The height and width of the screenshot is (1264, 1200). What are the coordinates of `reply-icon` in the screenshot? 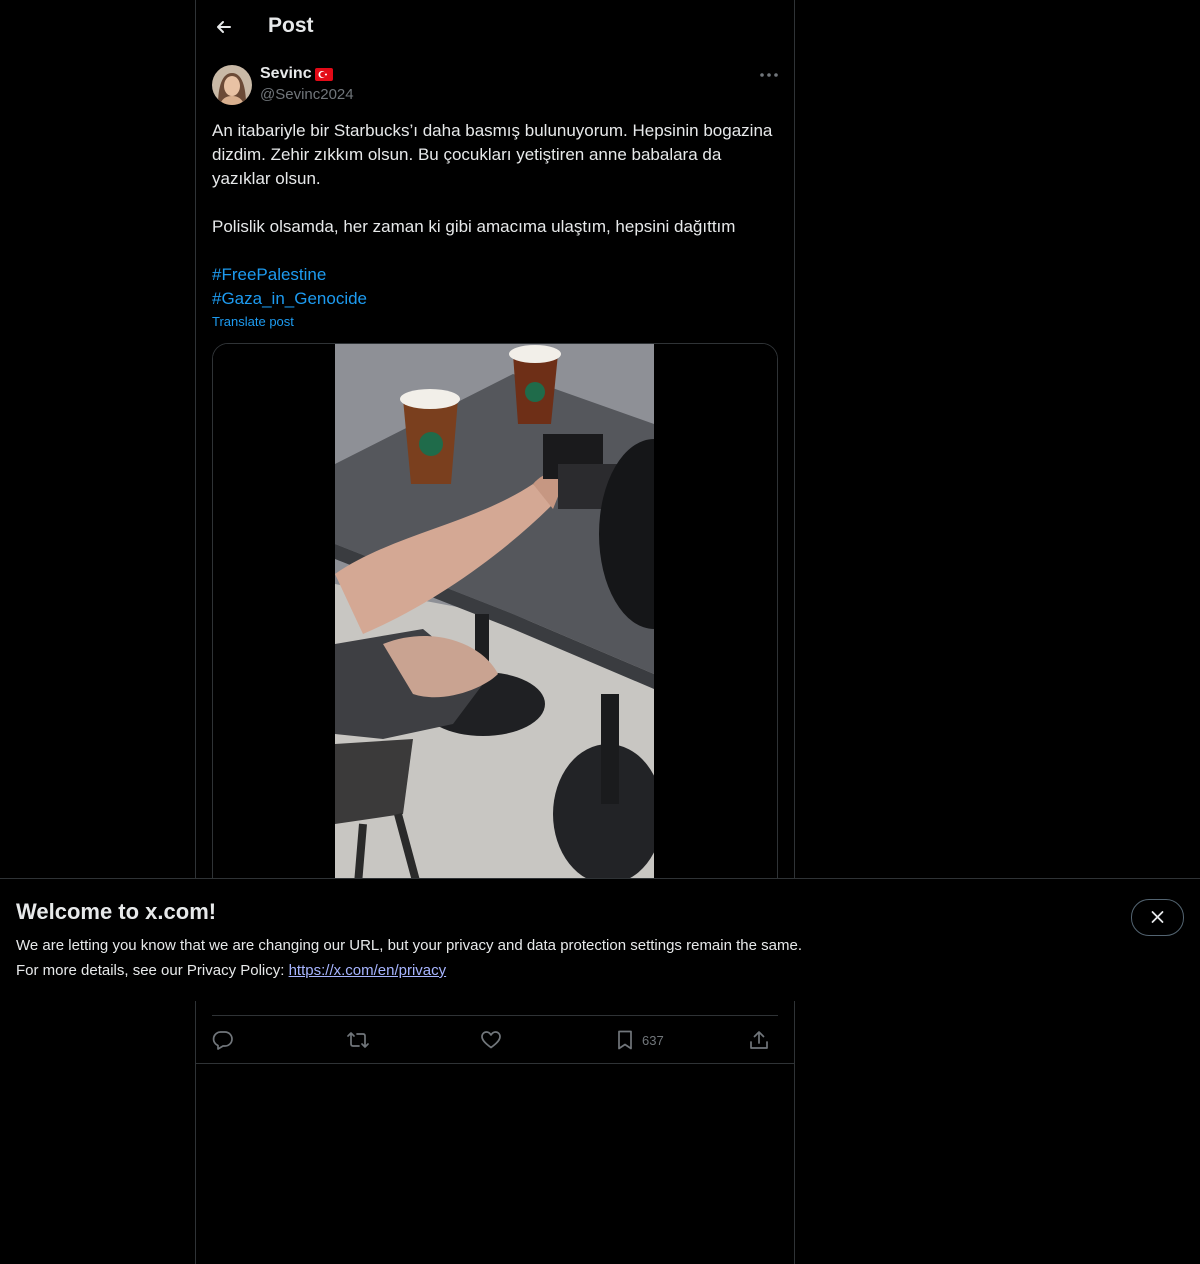 It's located at (222, 1040).